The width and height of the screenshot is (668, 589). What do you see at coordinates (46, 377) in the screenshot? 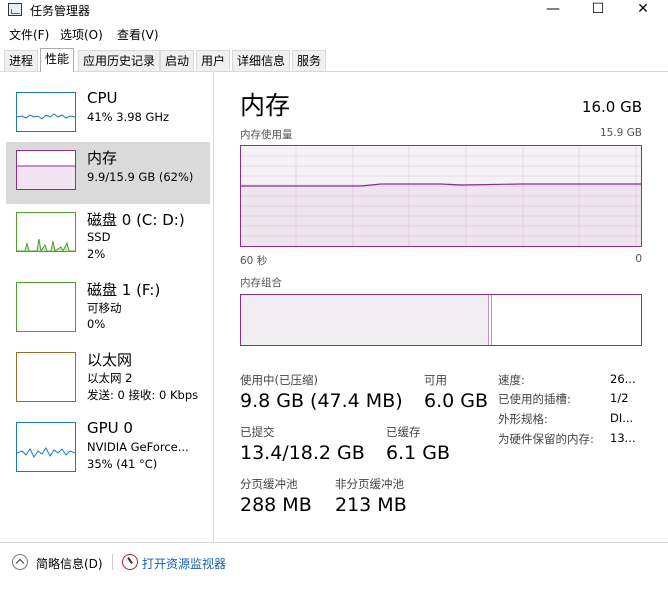
I see `ethernet-thumbnail-graph` at bounding box center [46, 377].